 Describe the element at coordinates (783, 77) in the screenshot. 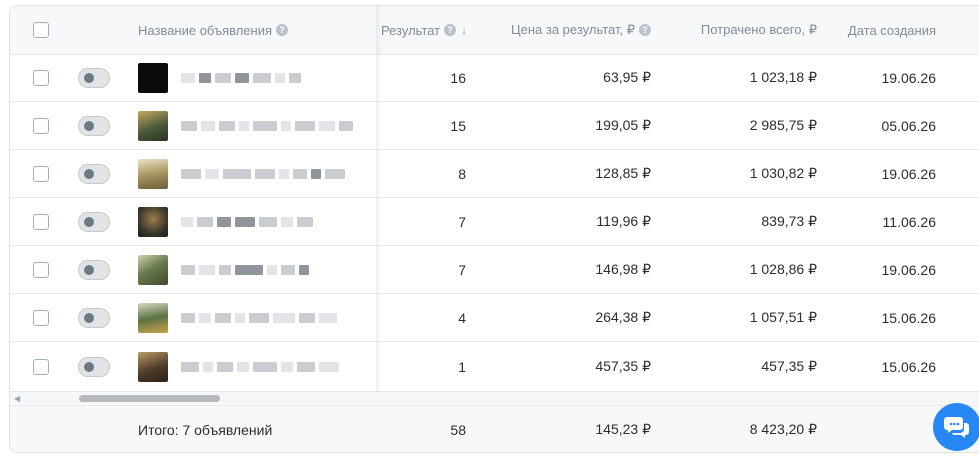

I see `cell-spent: 1 023,18 ₽` at that location.